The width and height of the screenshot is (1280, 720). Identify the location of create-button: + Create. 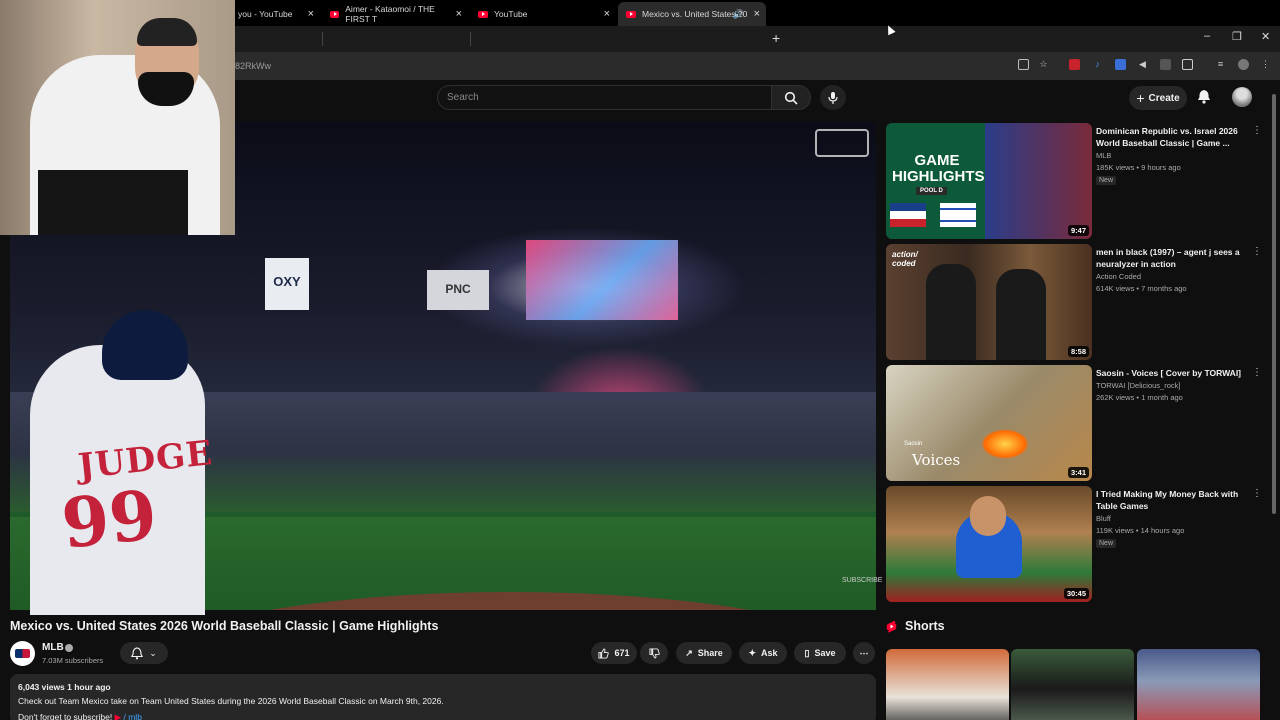
(1158, 98).